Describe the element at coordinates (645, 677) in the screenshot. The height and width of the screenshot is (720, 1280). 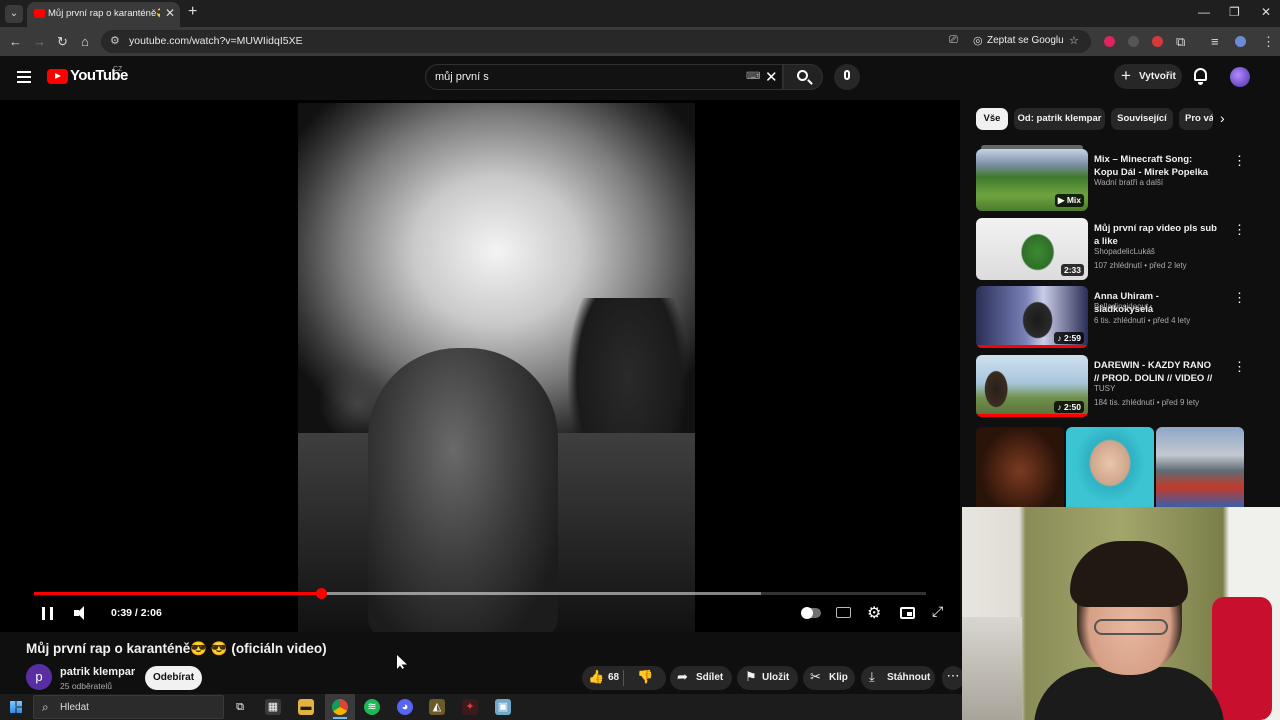
I see `dislike-thumb-icon: 👎` at that location.